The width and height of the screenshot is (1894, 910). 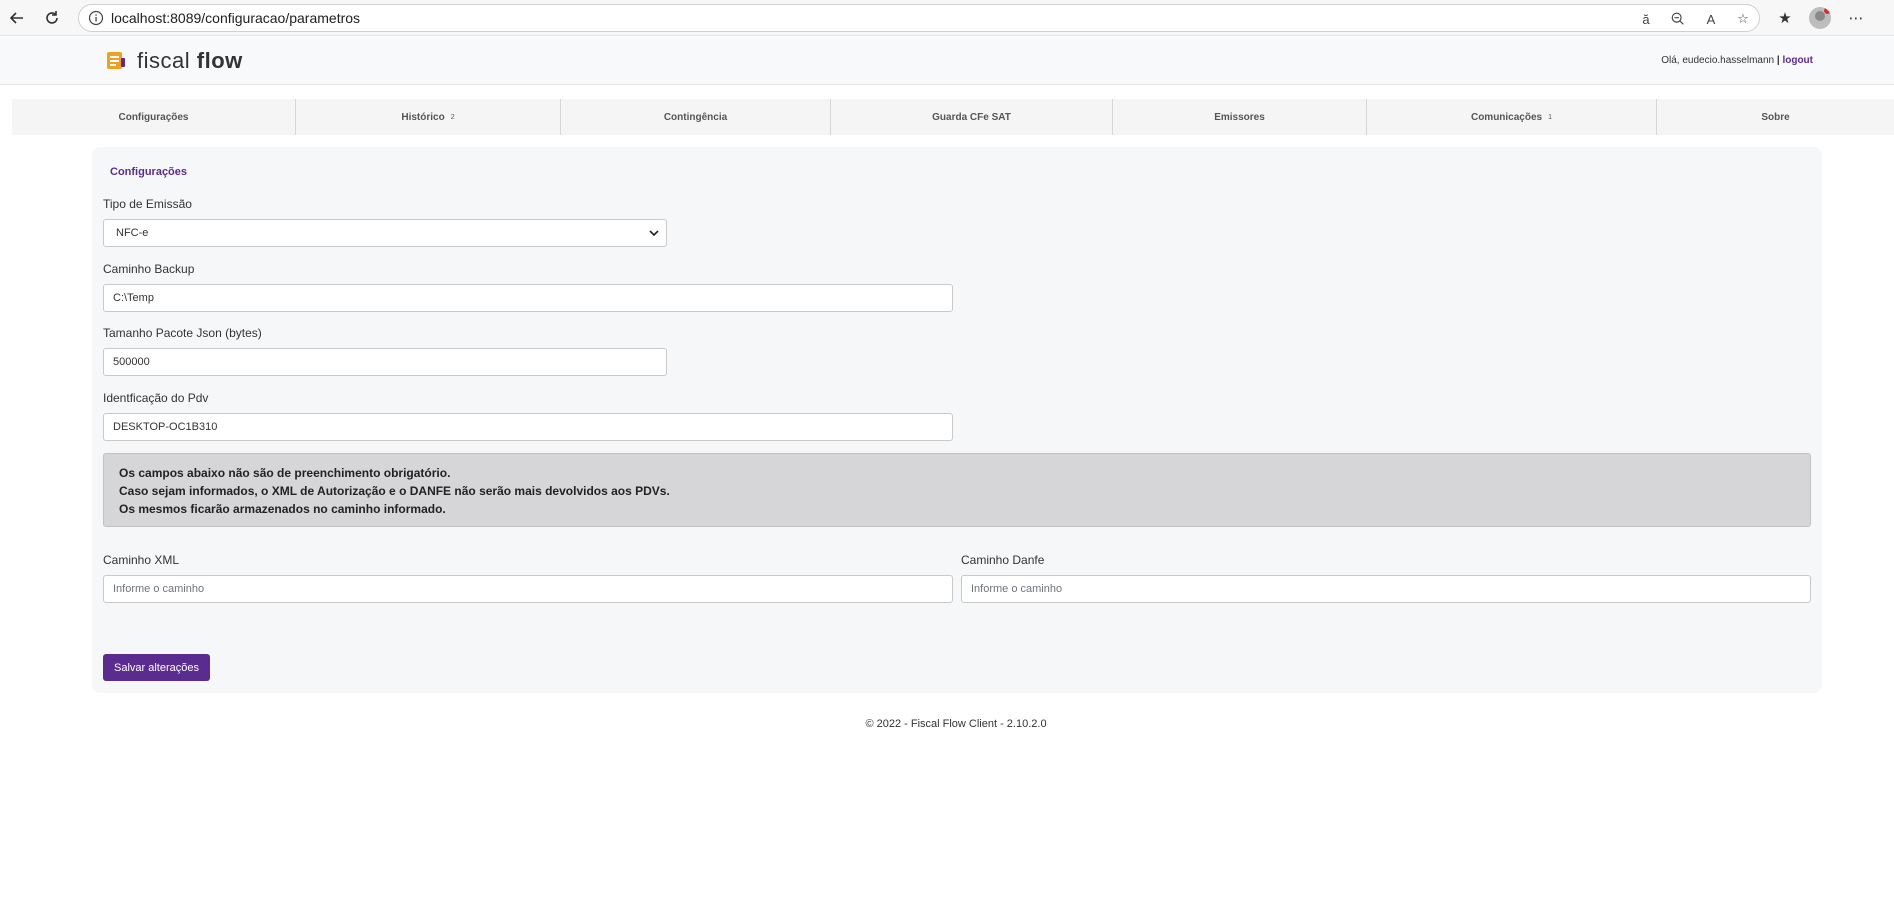 What do you see at coordinates (147, 204) in the screenshot?
I see `tipo-emissao-label: Tipo de Emissão` at bounding box center [147, 204].